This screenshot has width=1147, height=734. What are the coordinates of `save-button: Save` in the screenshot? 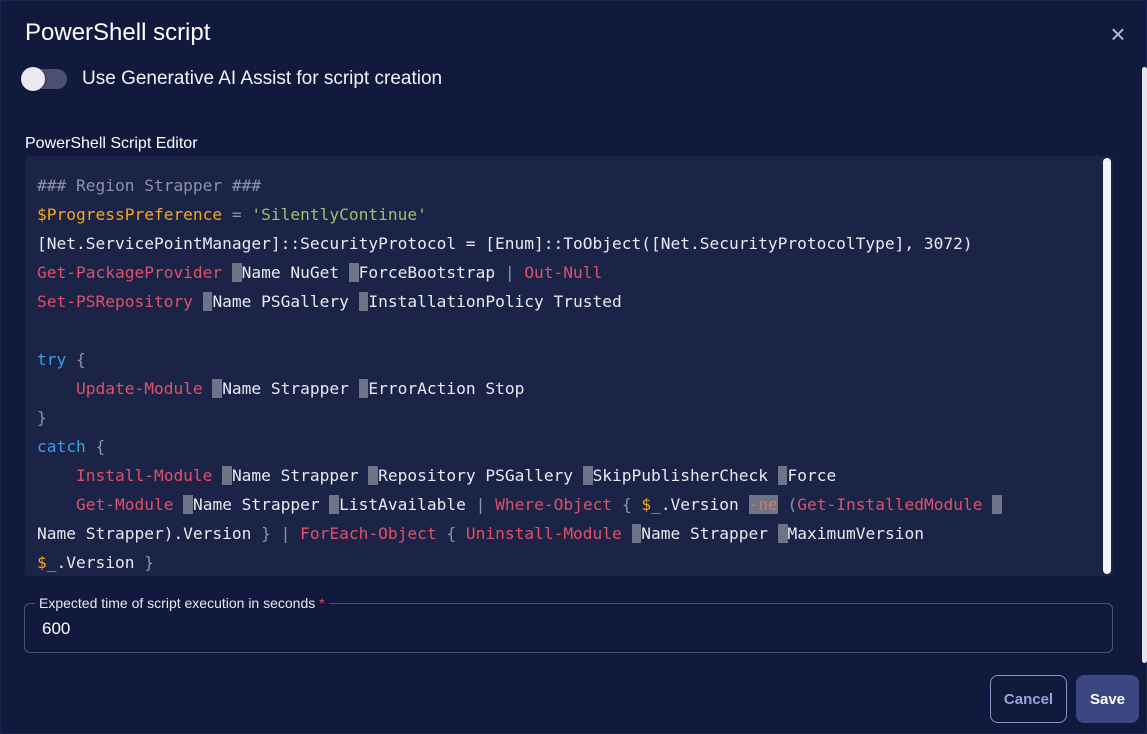 It's located at (1107, 699).